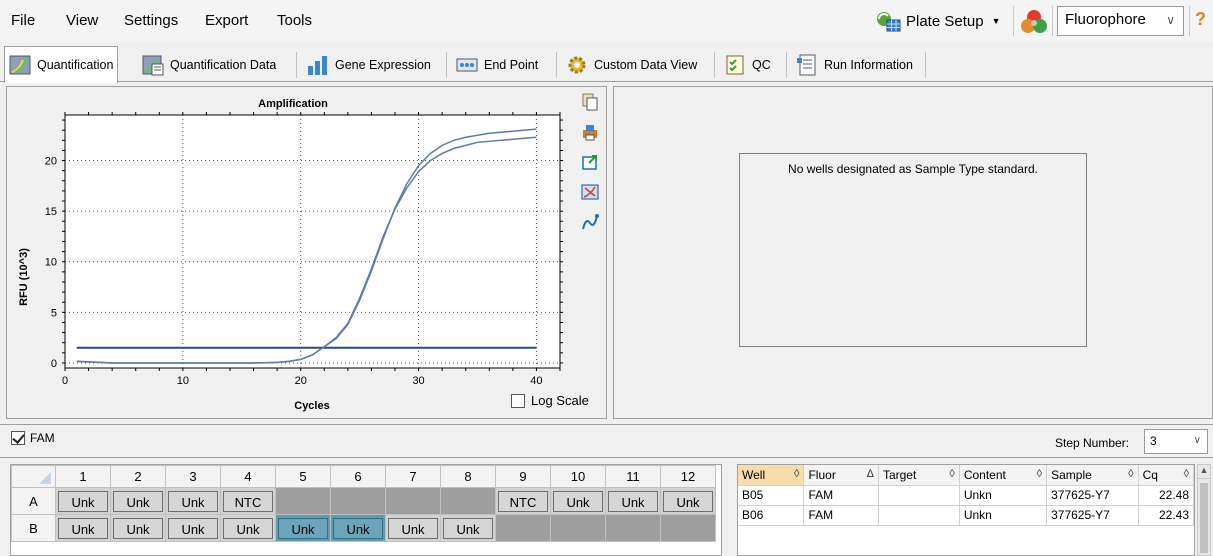 This screenshot has height=556, width=1213. Describe the element at coordinates (248, 476) in the screenshot. I see `plate-column-header: 4` at that location.